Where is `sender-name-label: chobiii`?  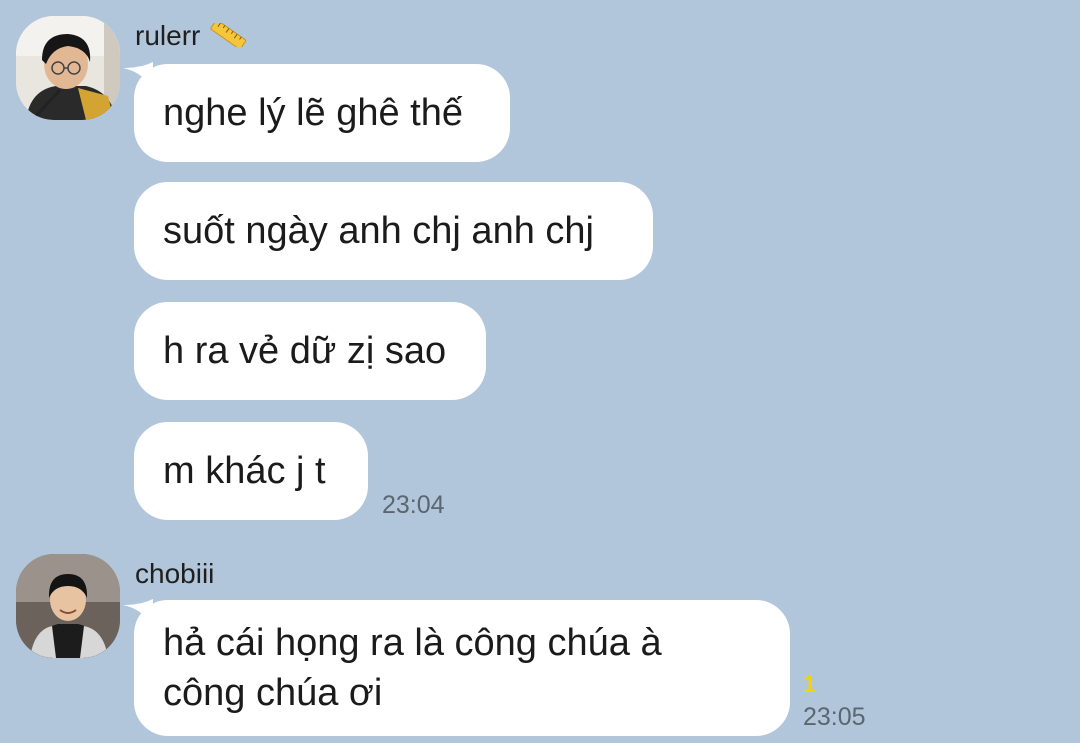 sender-name-label: chobiii is located at coordinates (175, 573).